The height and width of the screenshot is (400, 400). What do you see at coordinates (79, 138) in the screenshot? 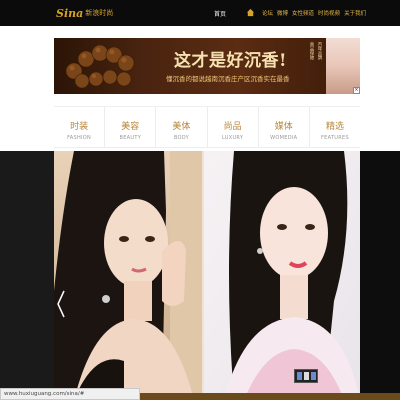
I see `category-sublabel: FASHION` at bounding box center [79, 138].